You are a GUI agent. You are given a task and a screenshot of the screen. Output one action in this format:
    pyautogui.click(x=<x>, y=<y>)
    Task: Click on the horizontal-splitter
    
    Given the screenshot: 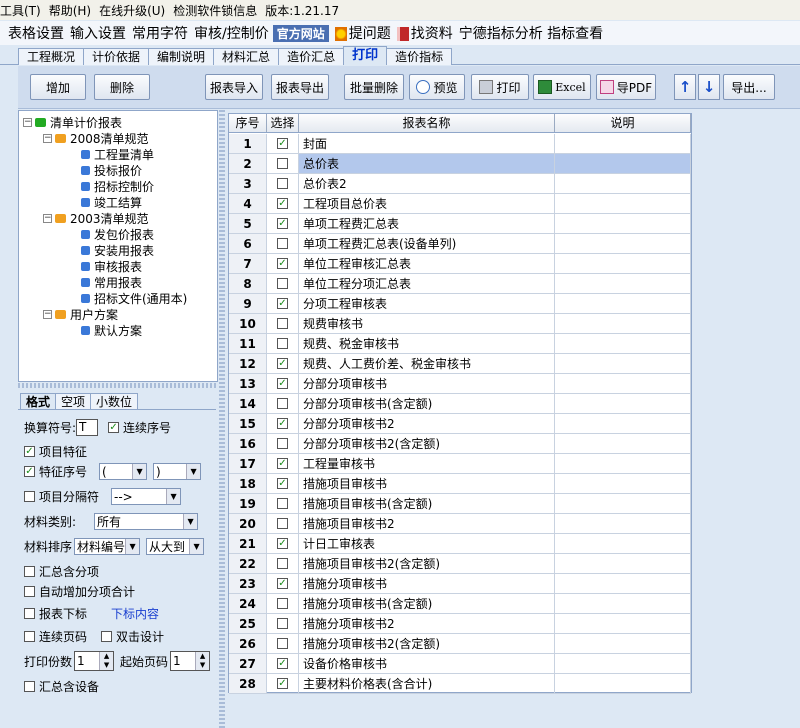 What is the action you would take?
    pyautogui.click(x=118, y=385)
    